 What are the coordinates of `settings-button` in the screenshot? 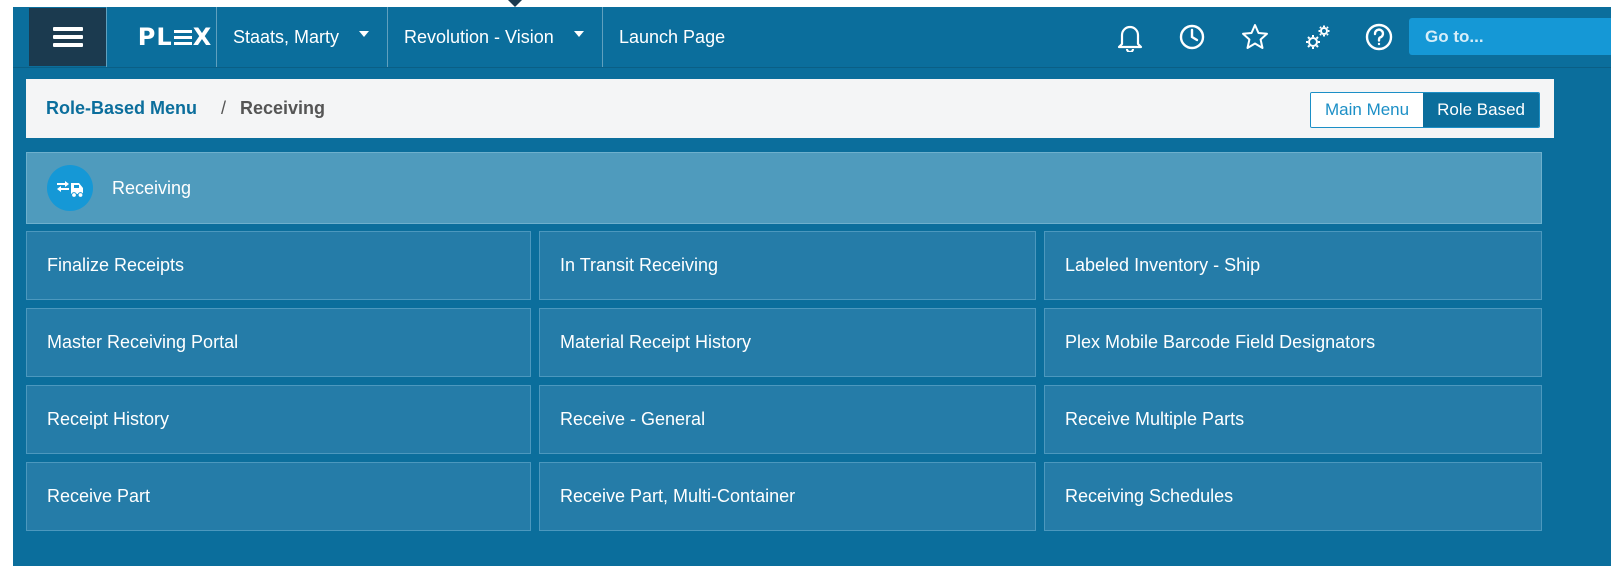 It's located at (1318, 37).